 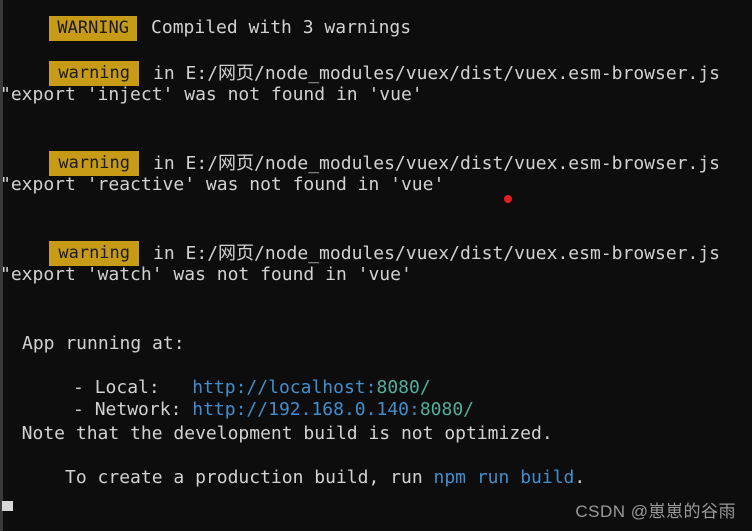 What do you see at coordinates (1, 265) in the screenshot?
I see `window-left-edge-stripe` at bounding box center [1, 265].